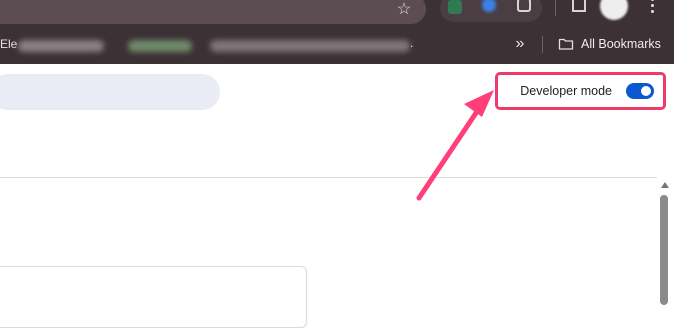 The height and width of the screenshot is (328, 674). What do you see at coordinates (579, 6) in the screenshot?
I see `side-panel-icon` at bounding box center [579, 6].